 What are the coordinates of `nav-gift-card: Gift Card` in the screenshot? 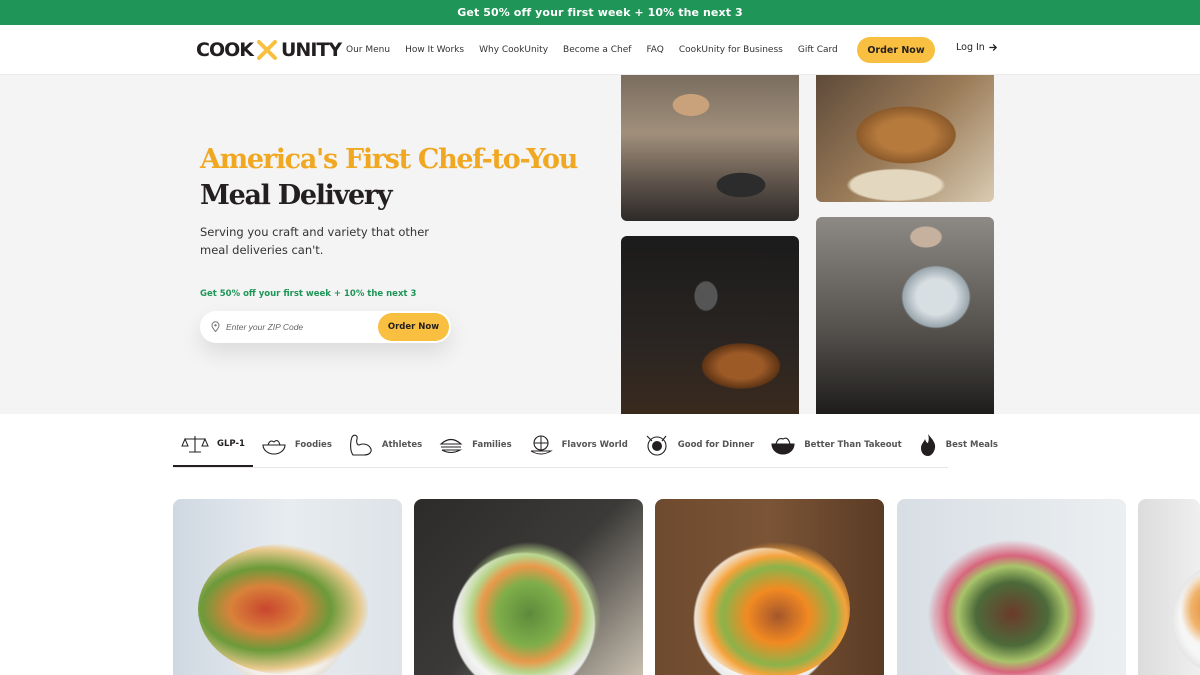 It's located at (818, 50).